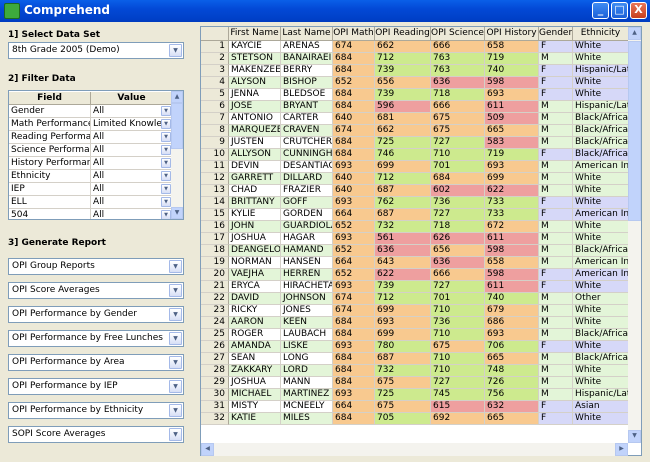  What do you see at coordinates (215, 155) in the screenshot?
I see `row-number: 10` at bounding box center [215, 155].